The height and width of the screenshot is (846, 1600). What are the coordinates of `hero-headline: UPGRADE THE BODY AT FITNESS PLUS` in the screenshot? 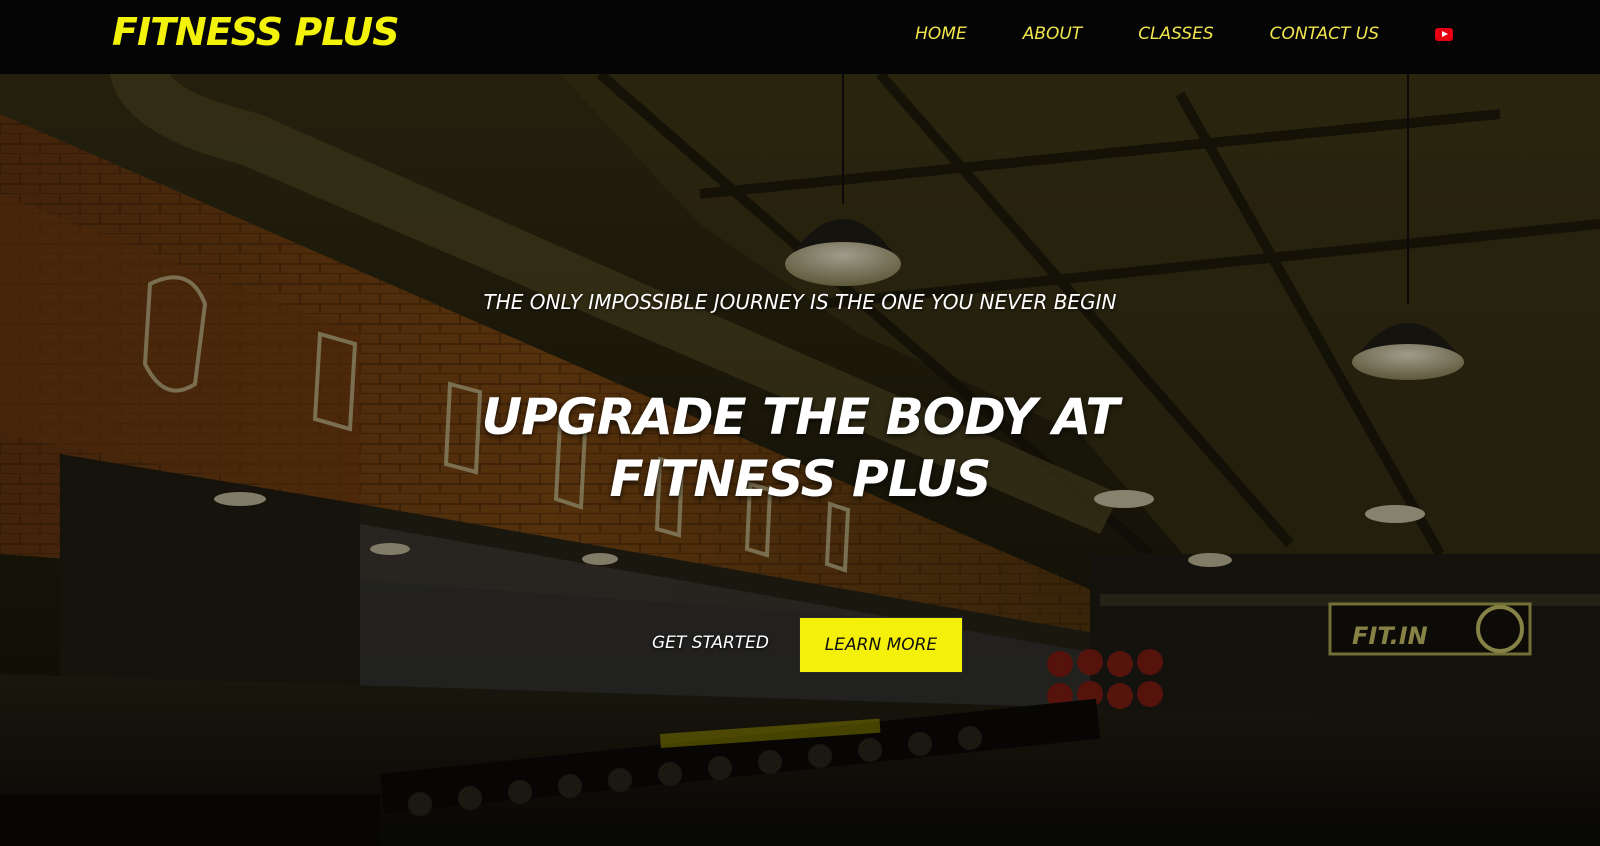 It's located at (800, 448).